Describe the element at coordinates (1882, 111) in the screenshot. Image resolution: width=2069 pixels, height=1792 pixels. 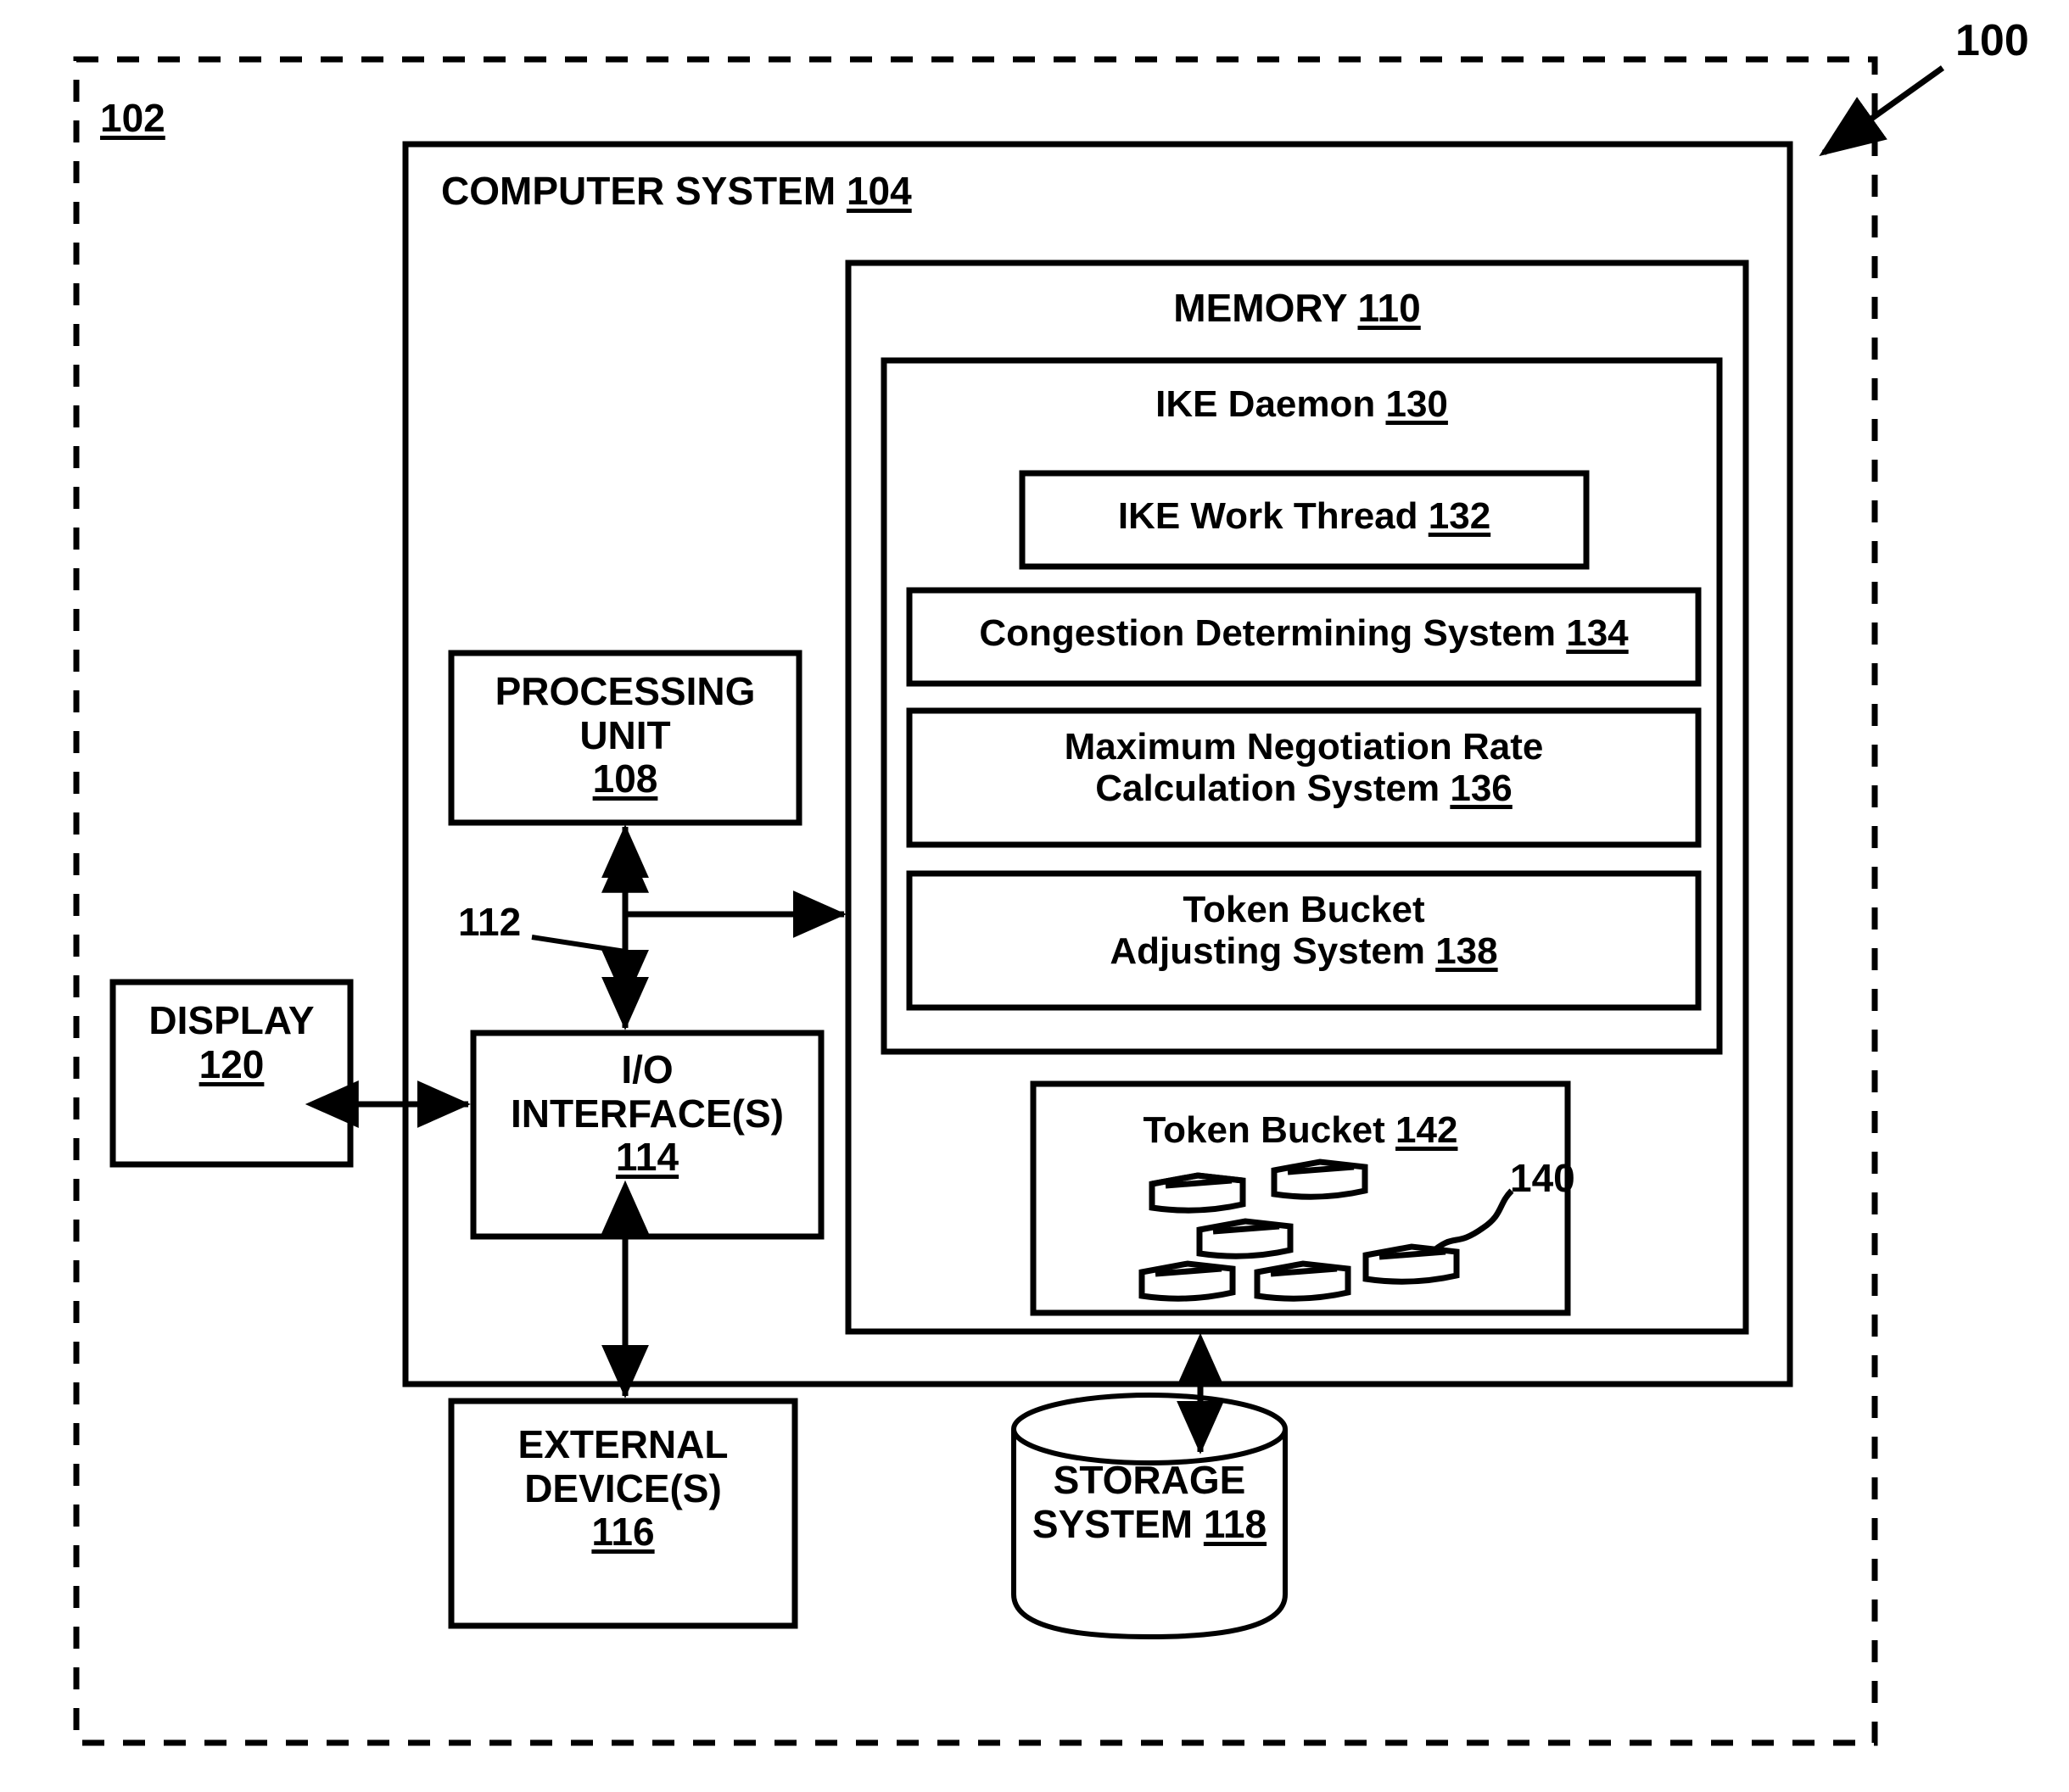
I see `figure-ref-leader` at that location.